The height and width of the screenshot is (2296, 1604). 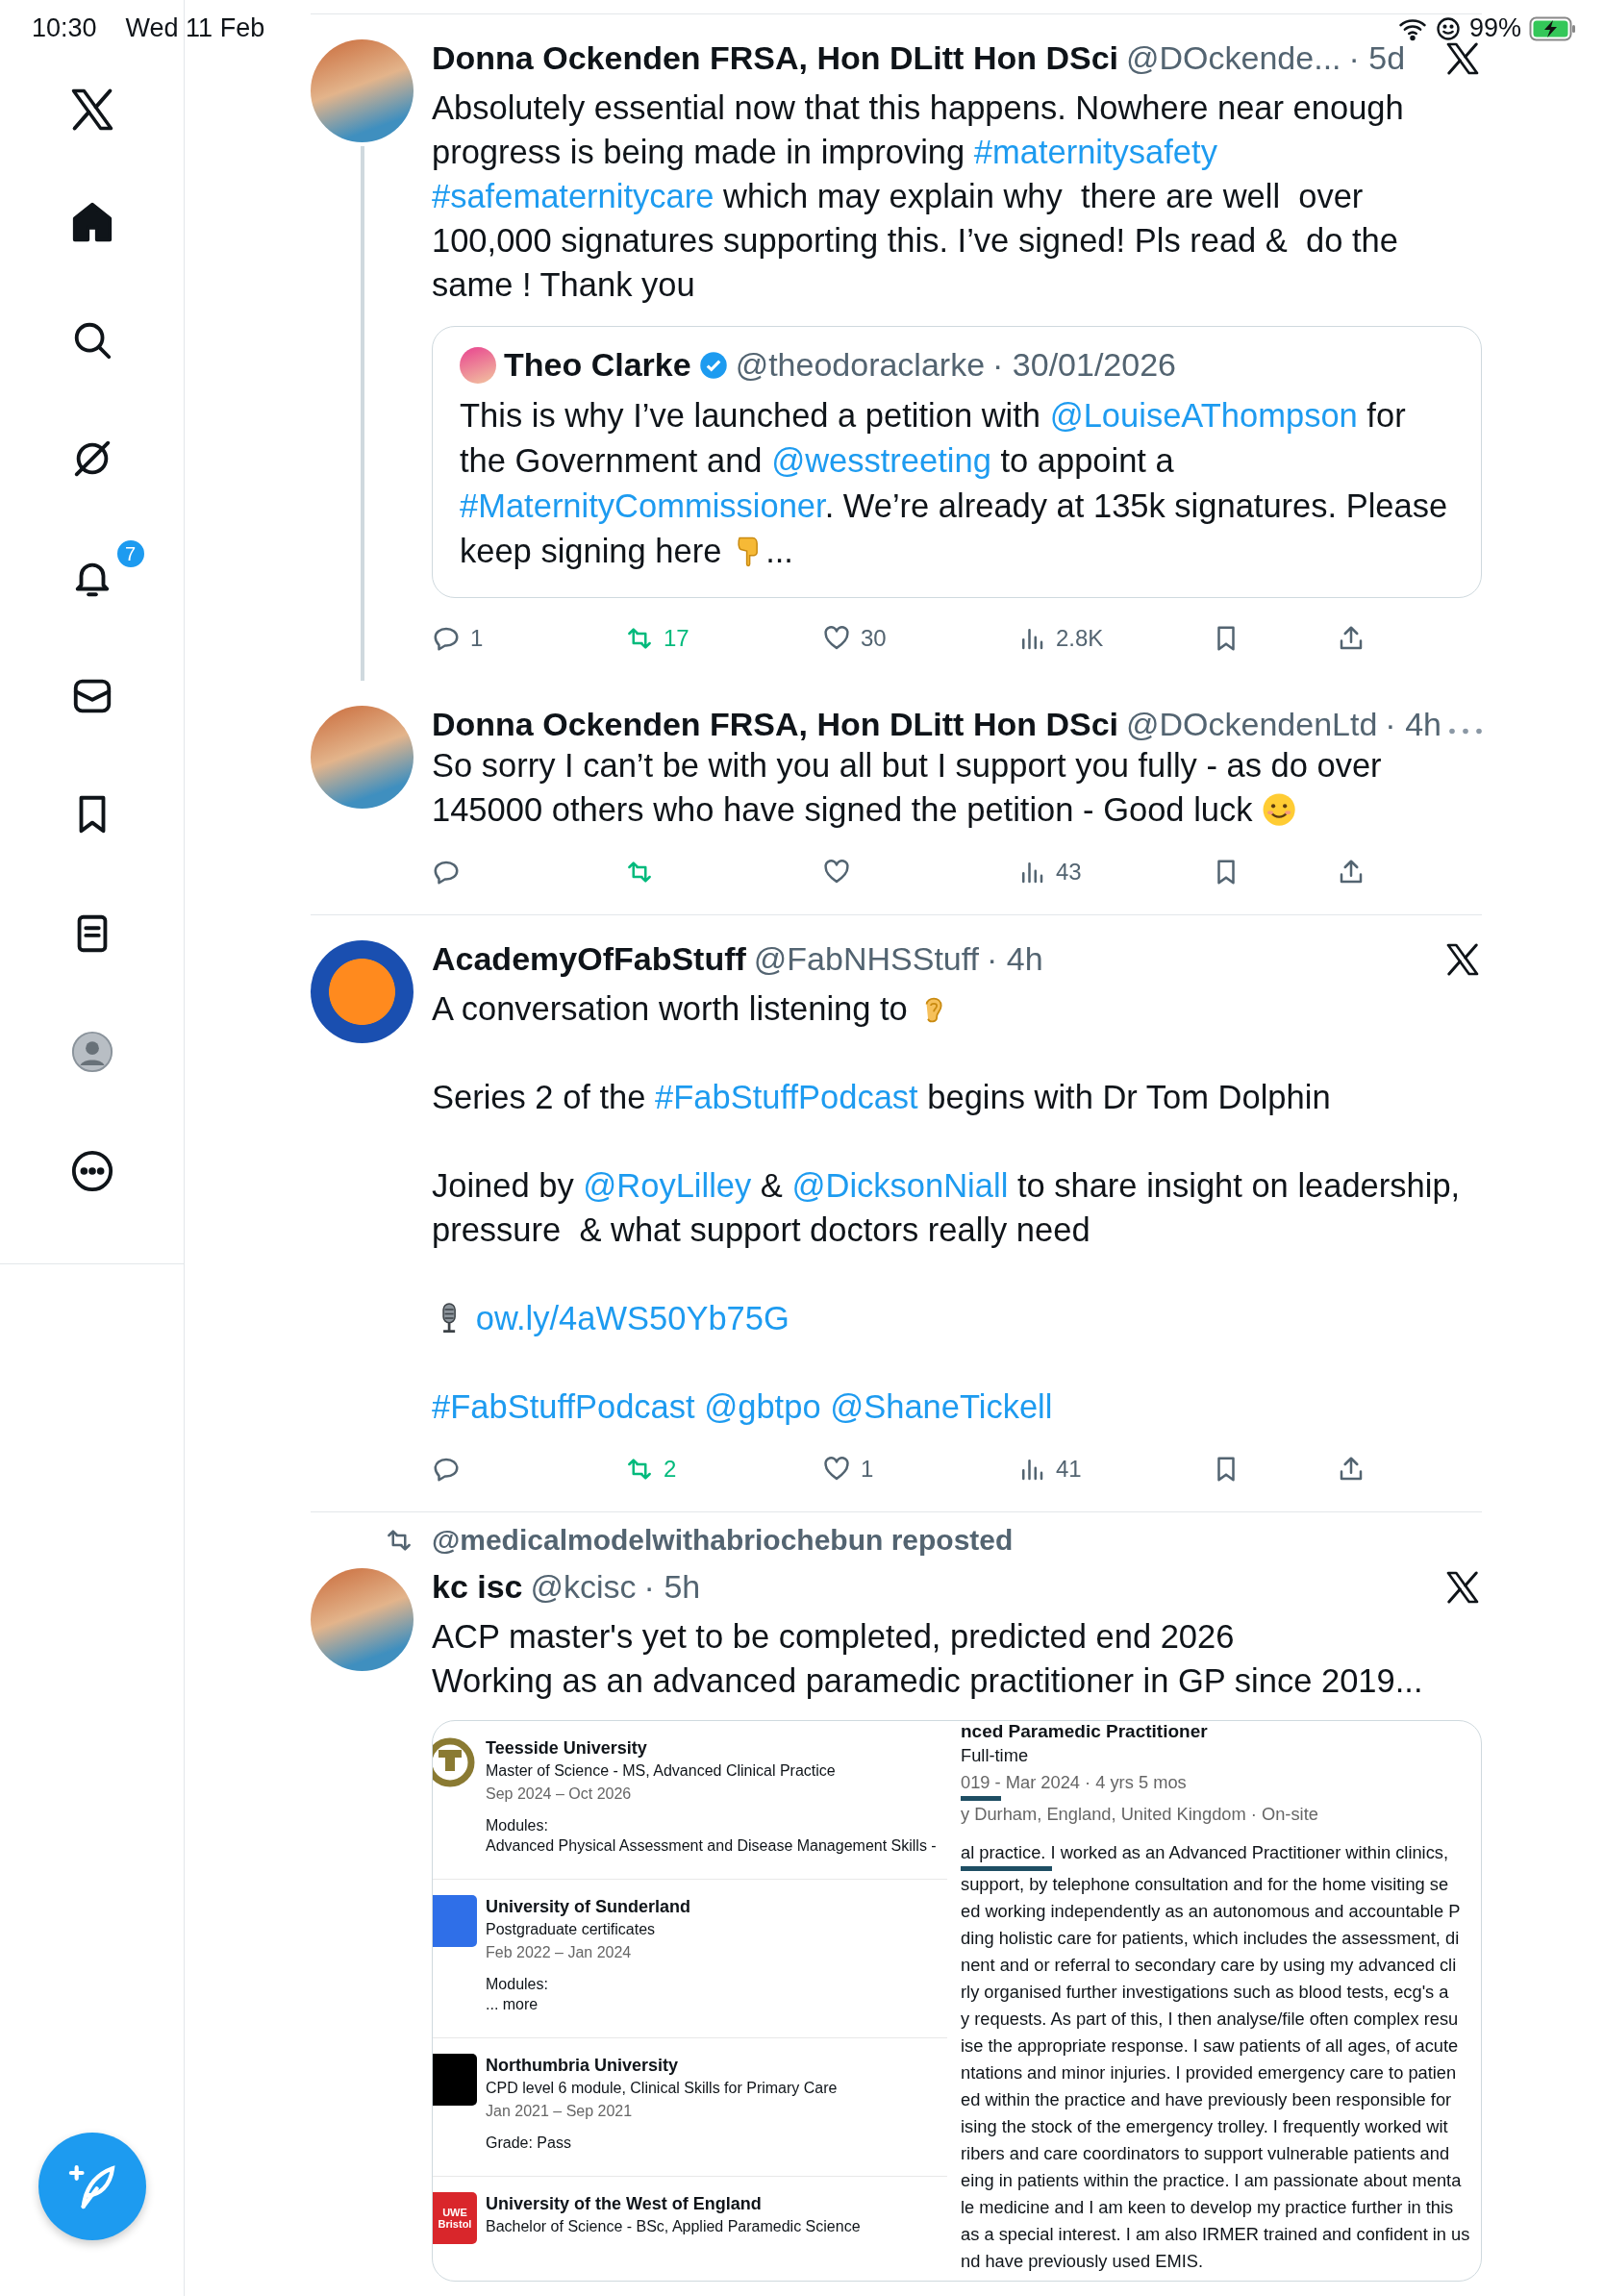 I want to click on description-line: ed within the practice and have previously been responsible for, so click(x=1207, y=2099).